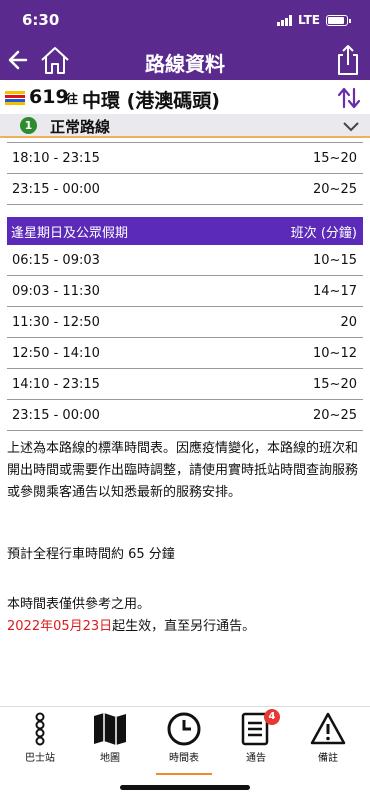 This screenshot has width=370, height=800. Describe the element at coordinates (15, 98) in the screenshot. I see `route-operator-icon` at that location.